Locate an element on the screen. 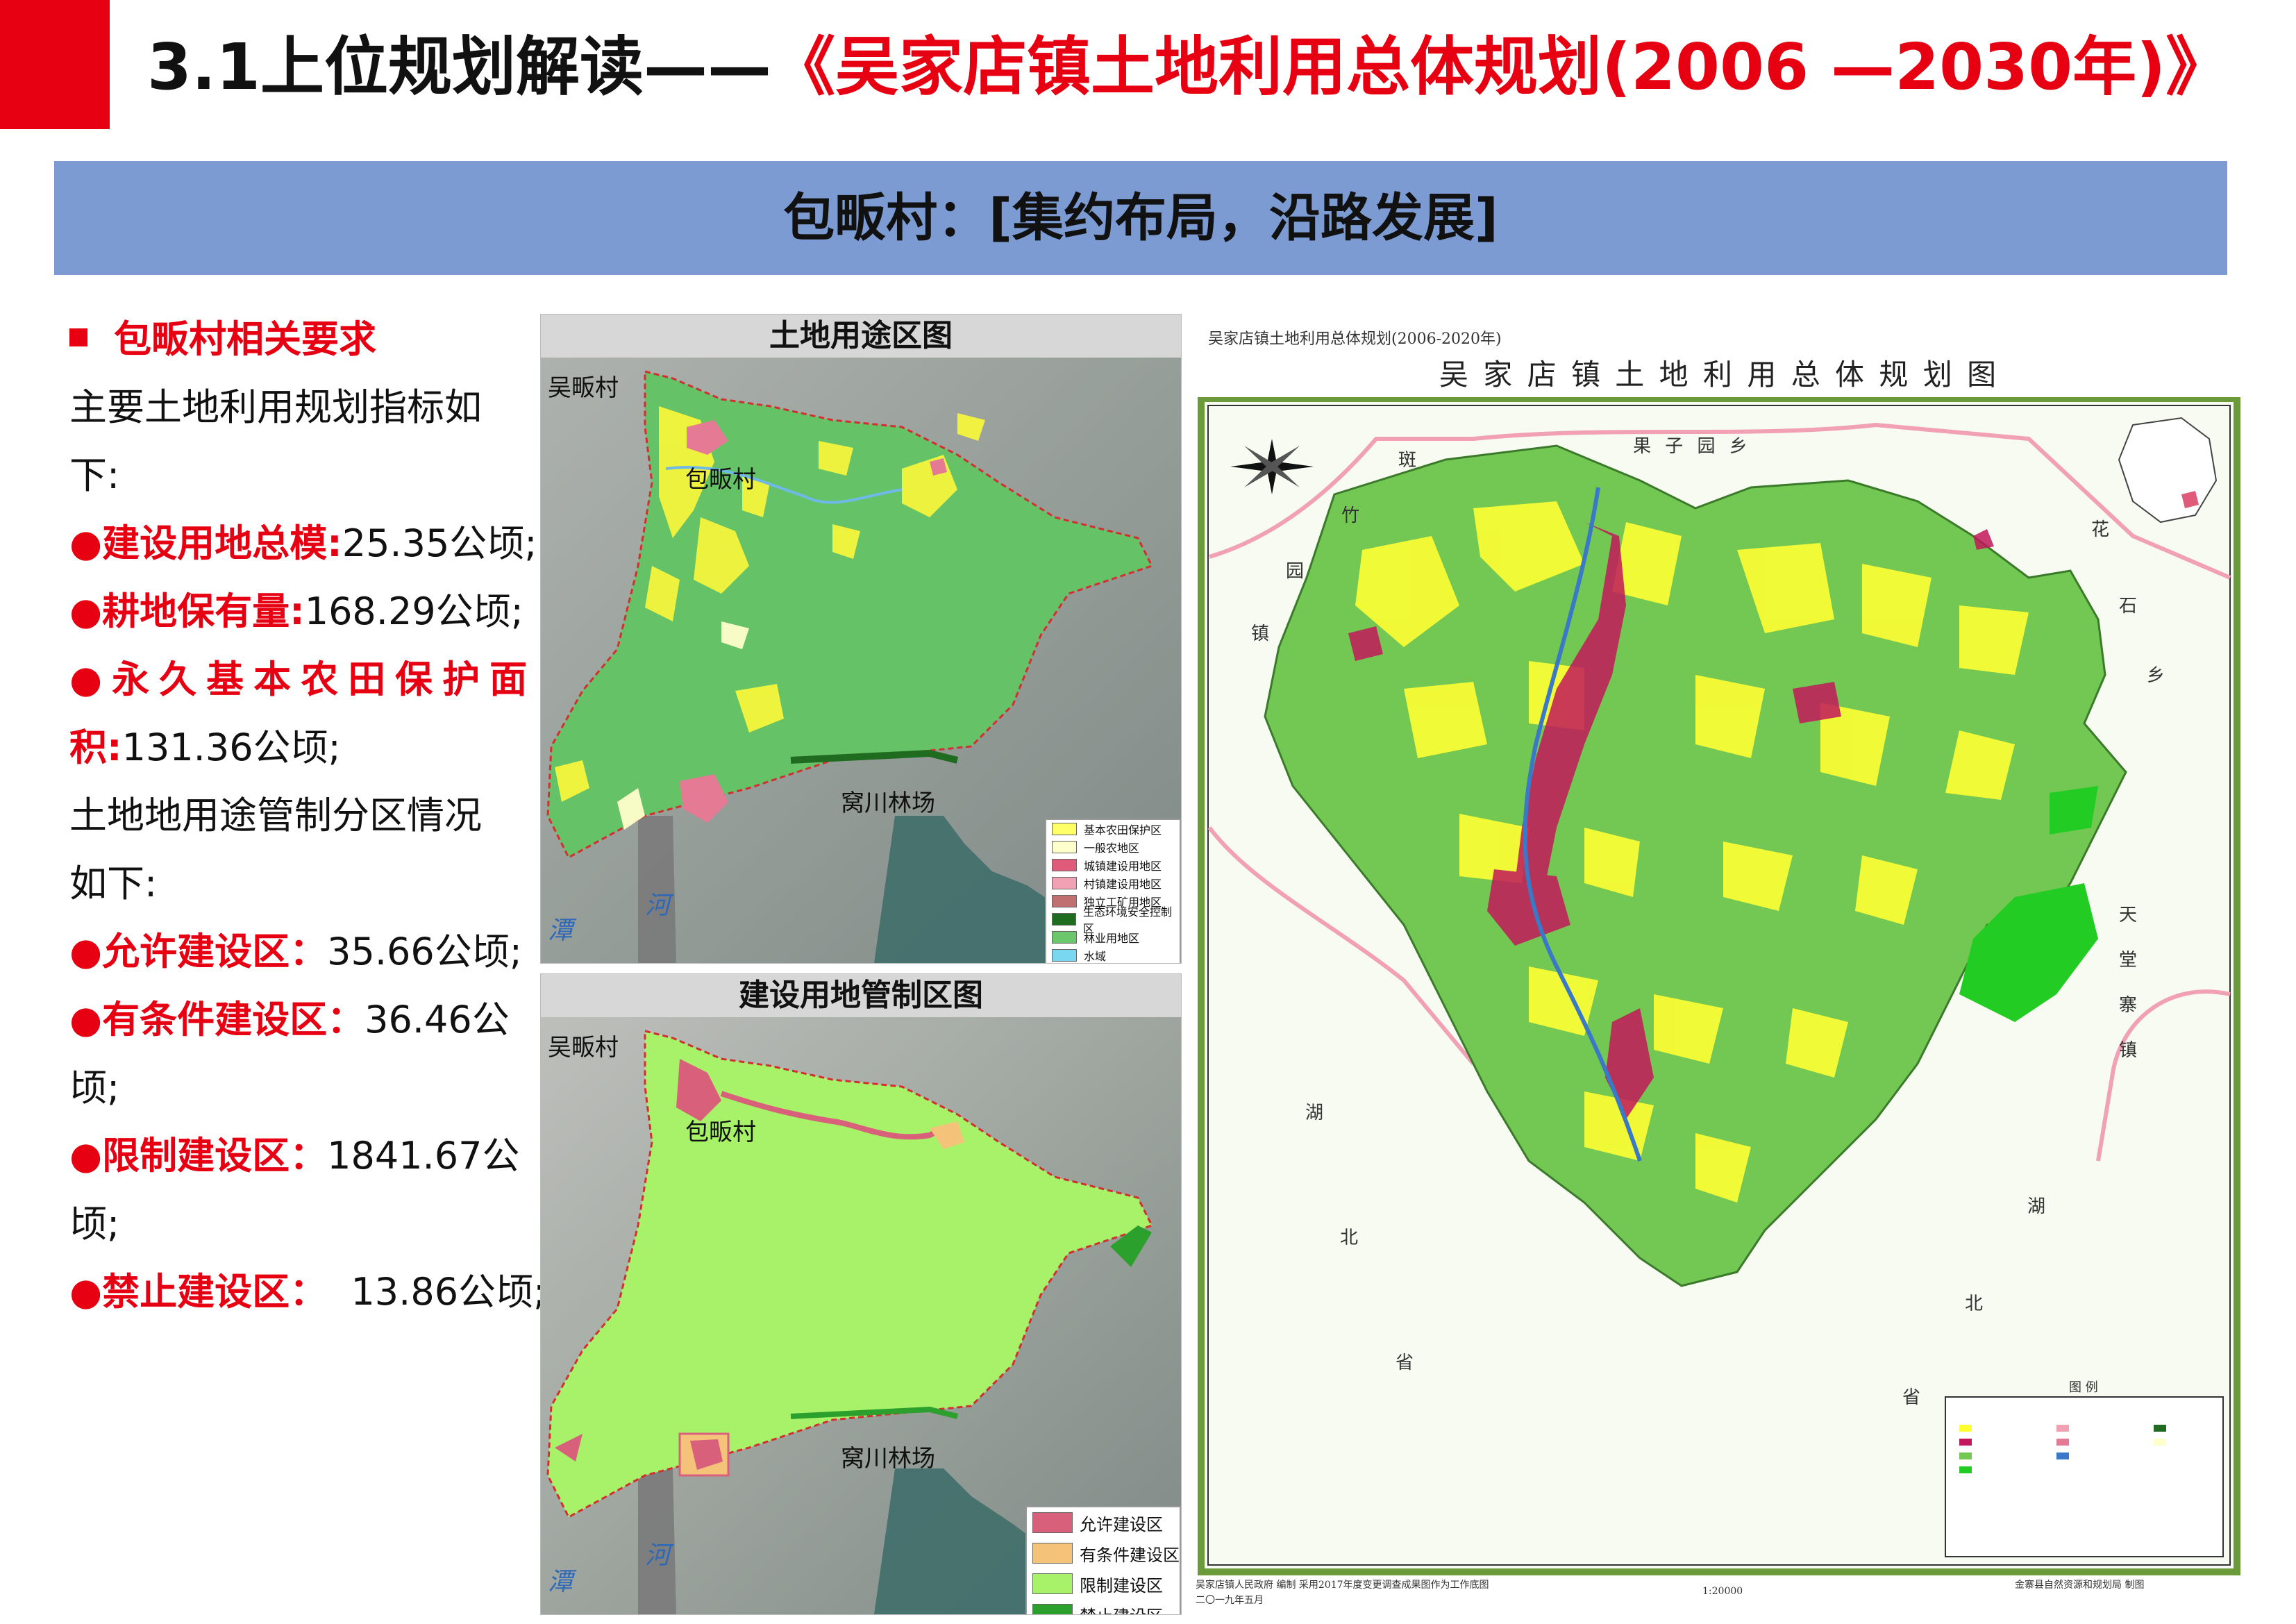 The width and height of the screenshot is (2296, 1624). legend-item: 水域 is located at coordinates (1113, 955).